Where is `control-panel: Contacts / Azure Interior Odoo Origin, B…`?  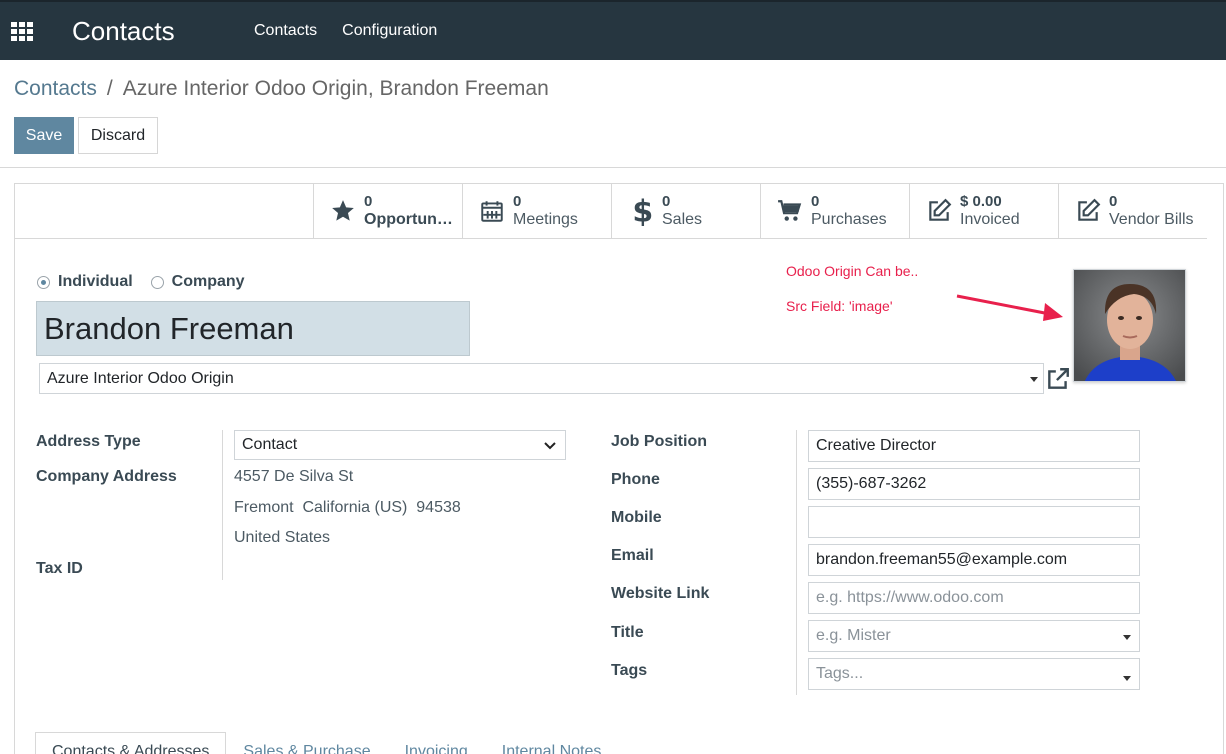
control-panel: Contacts / Azure Interior Odoo Origin, B… is located at coordinates (613, 114).